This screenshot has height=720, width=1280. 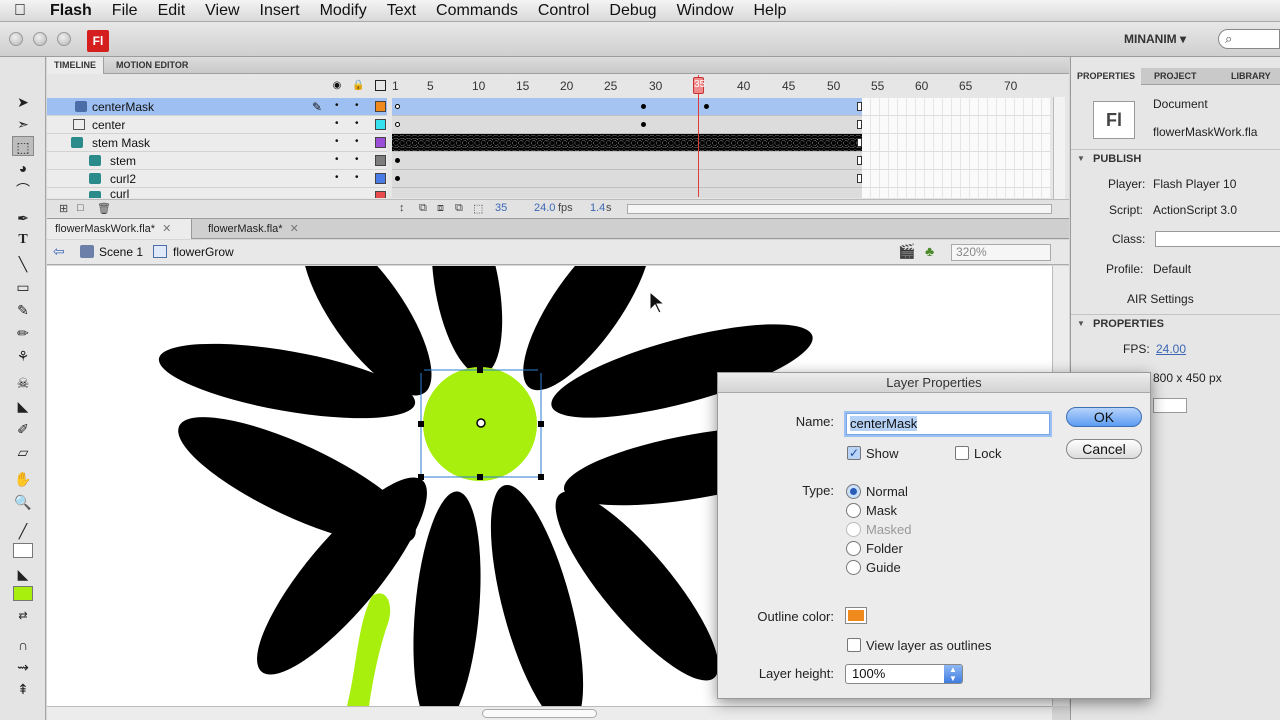 What do you see at coordinates (854, 453) in the screenshot?
I see `show-checkbox: ✓` at bounding box center [854, 453].